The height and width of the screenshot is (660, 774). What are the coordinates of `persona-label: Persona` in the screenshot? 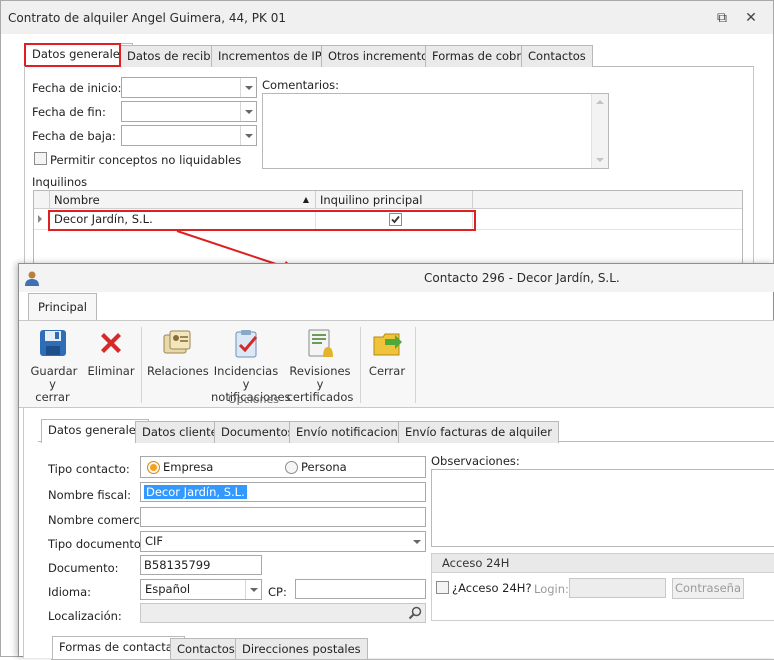 It's located at (324, 467).